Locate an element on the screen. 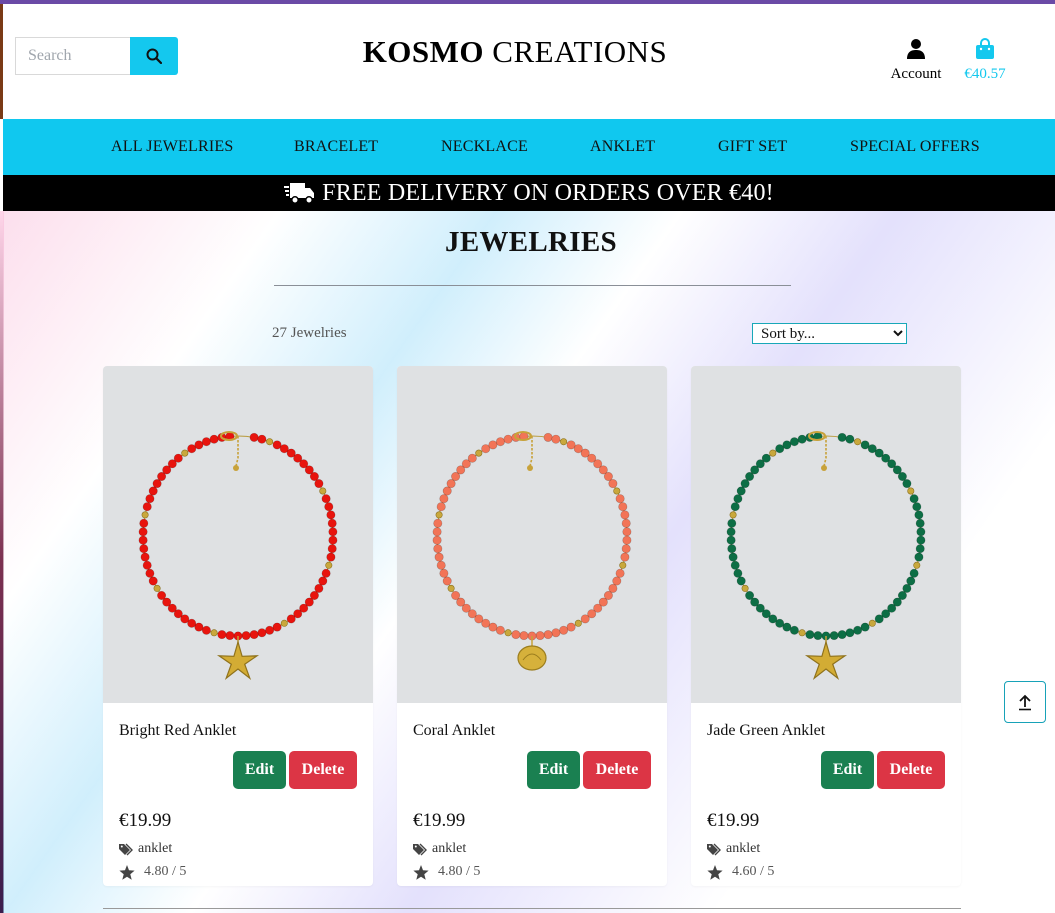 The height and width of the screenshot is (913, 1055). cart-total: €40.57 is located at coordinates (985, 74).